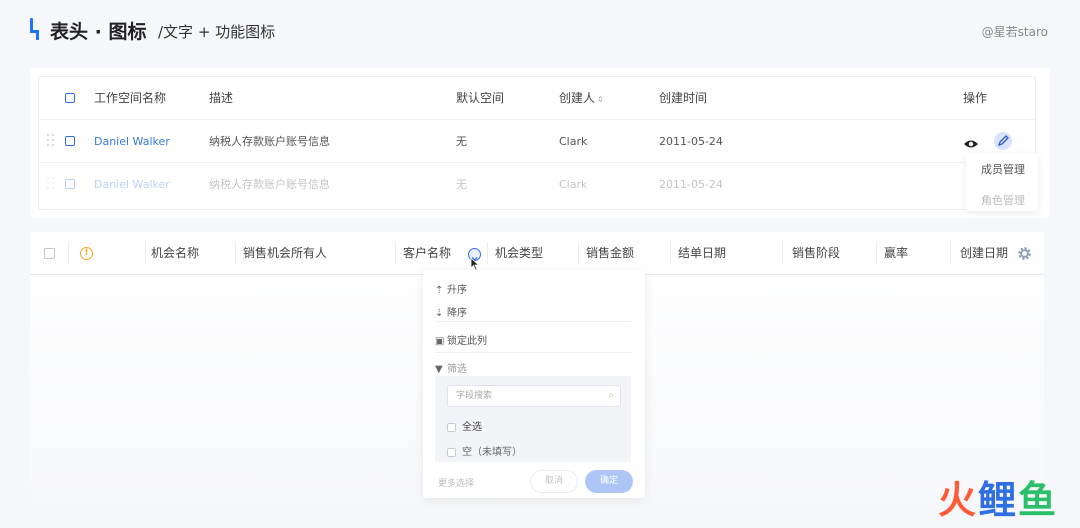 The image size is (1080, 528). What do you see at coordinates (554, 481) in the screenshot?
I see `cancel-button: 取消` at bounding box center [554, 481].